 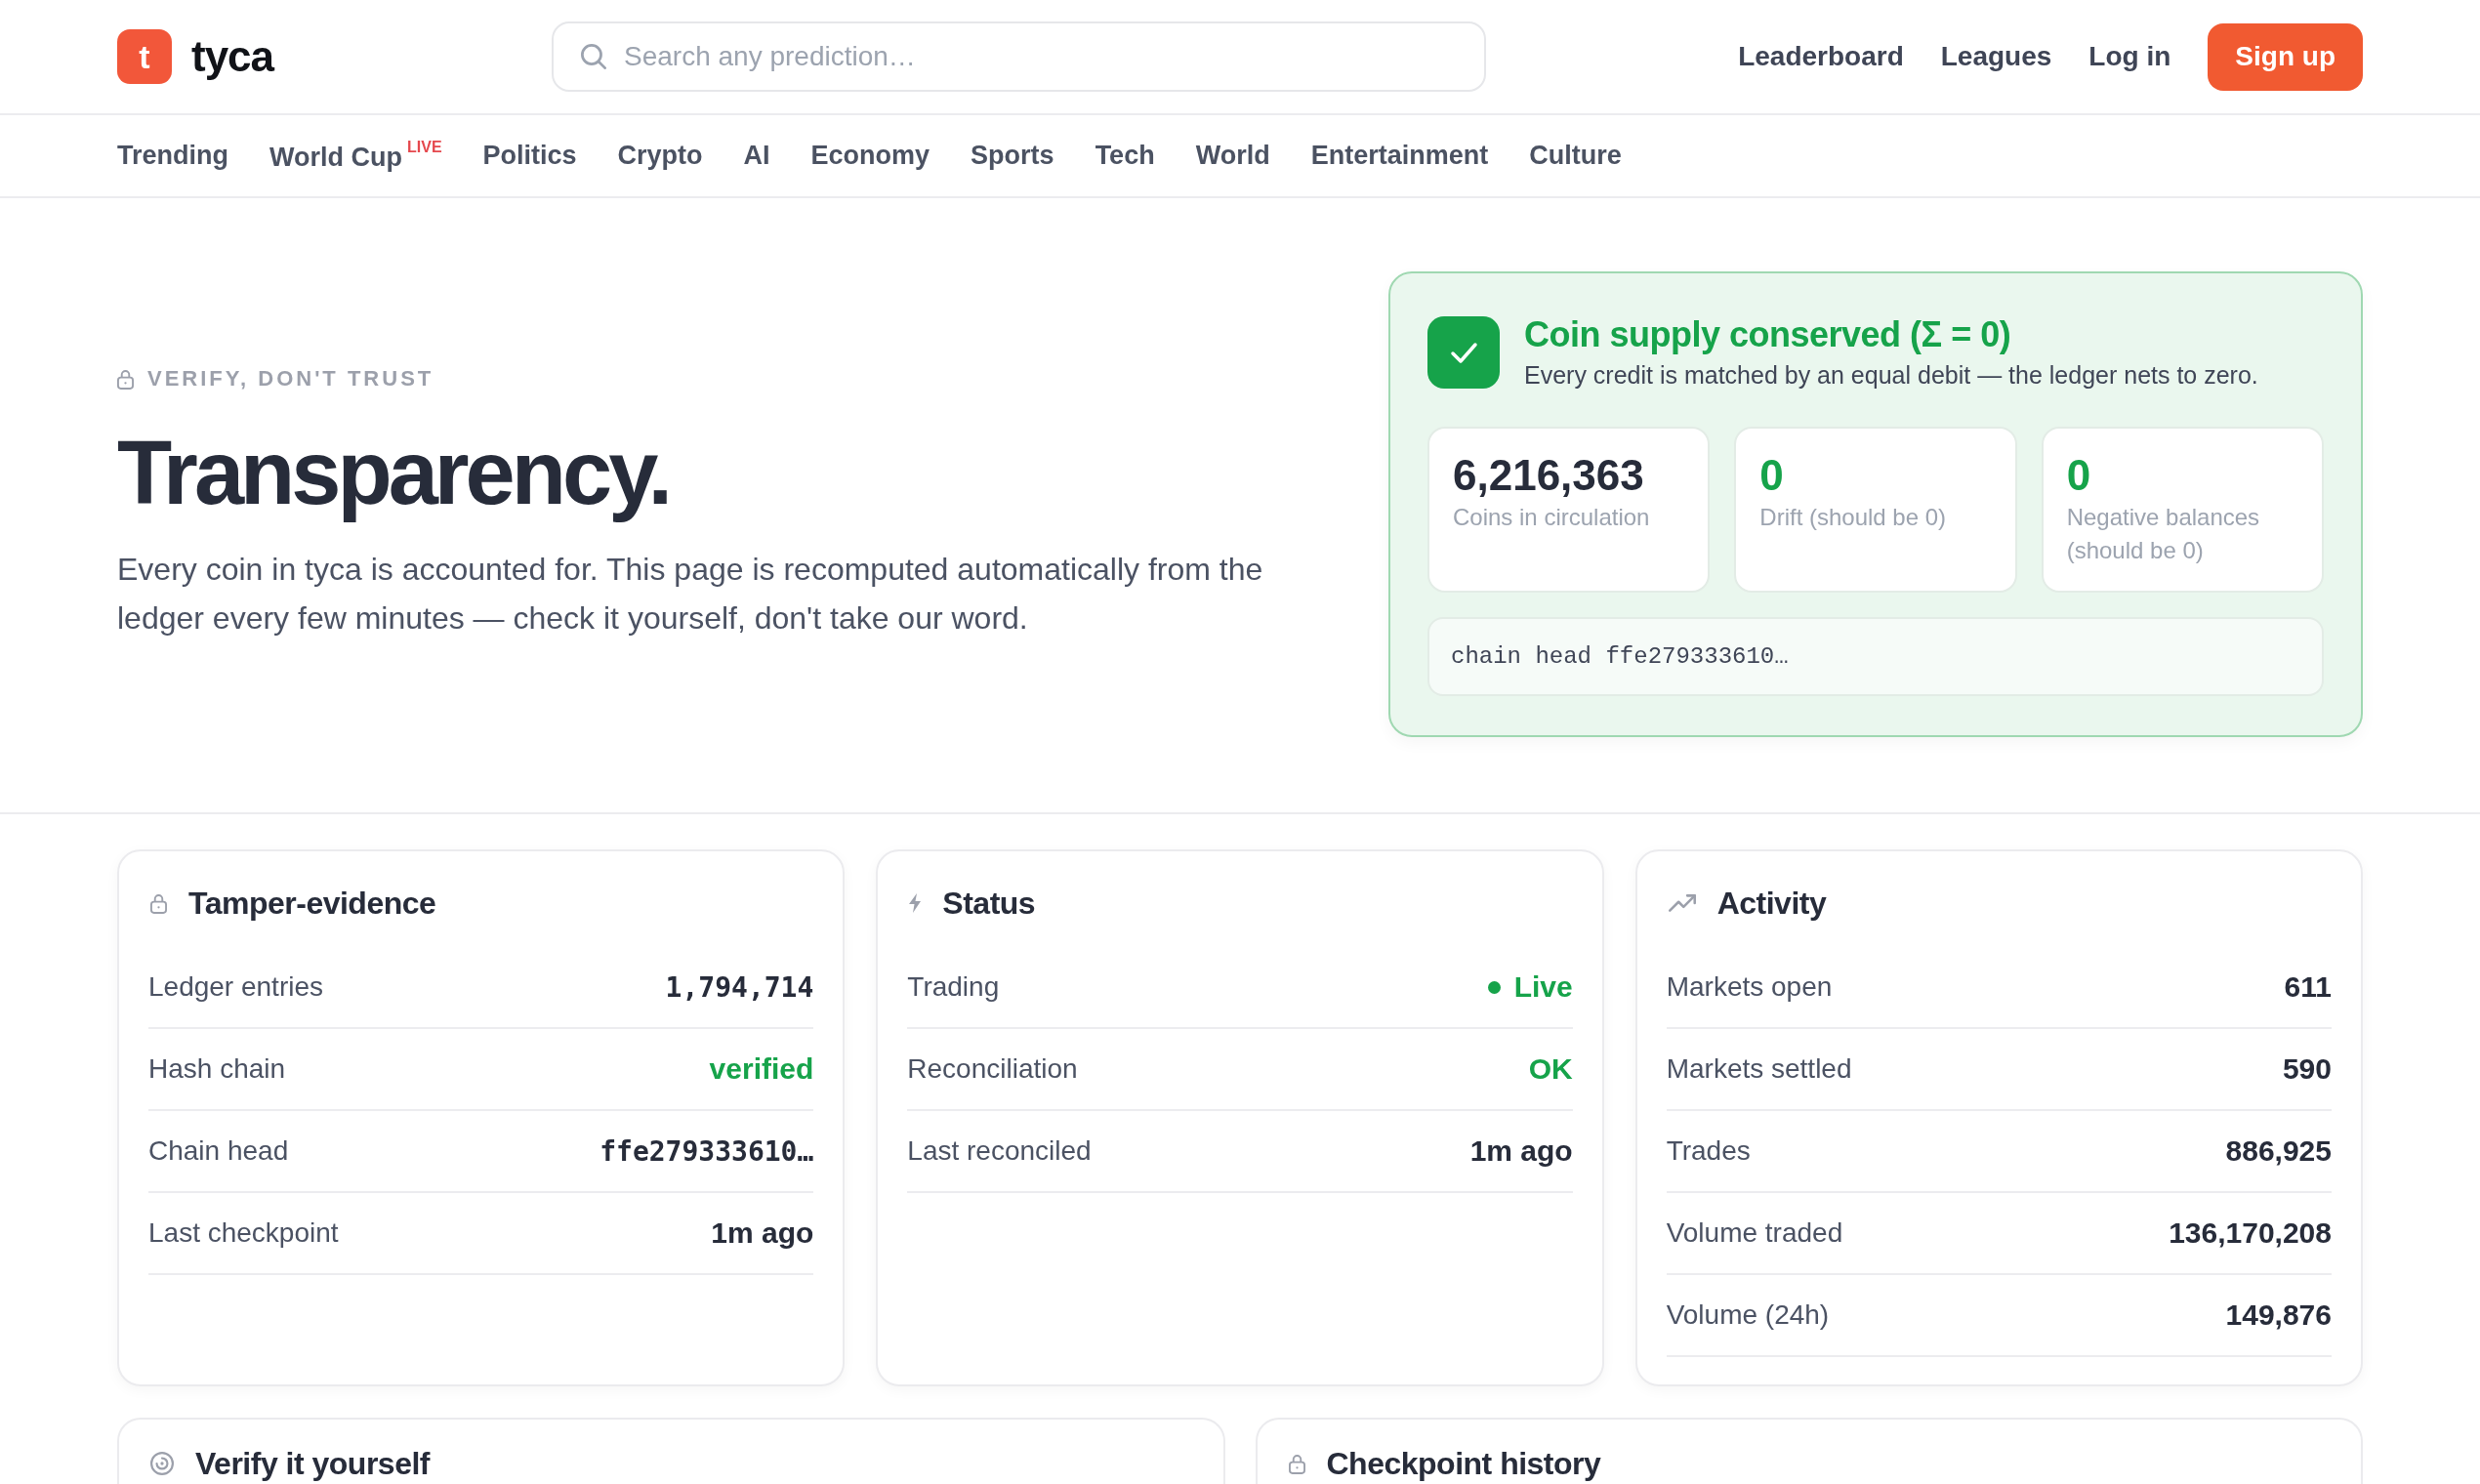 What do you see at coordinates (2307, 1069) in the screenshot?
I see `metric-value: 590` at bounding box center [2307, 1069].